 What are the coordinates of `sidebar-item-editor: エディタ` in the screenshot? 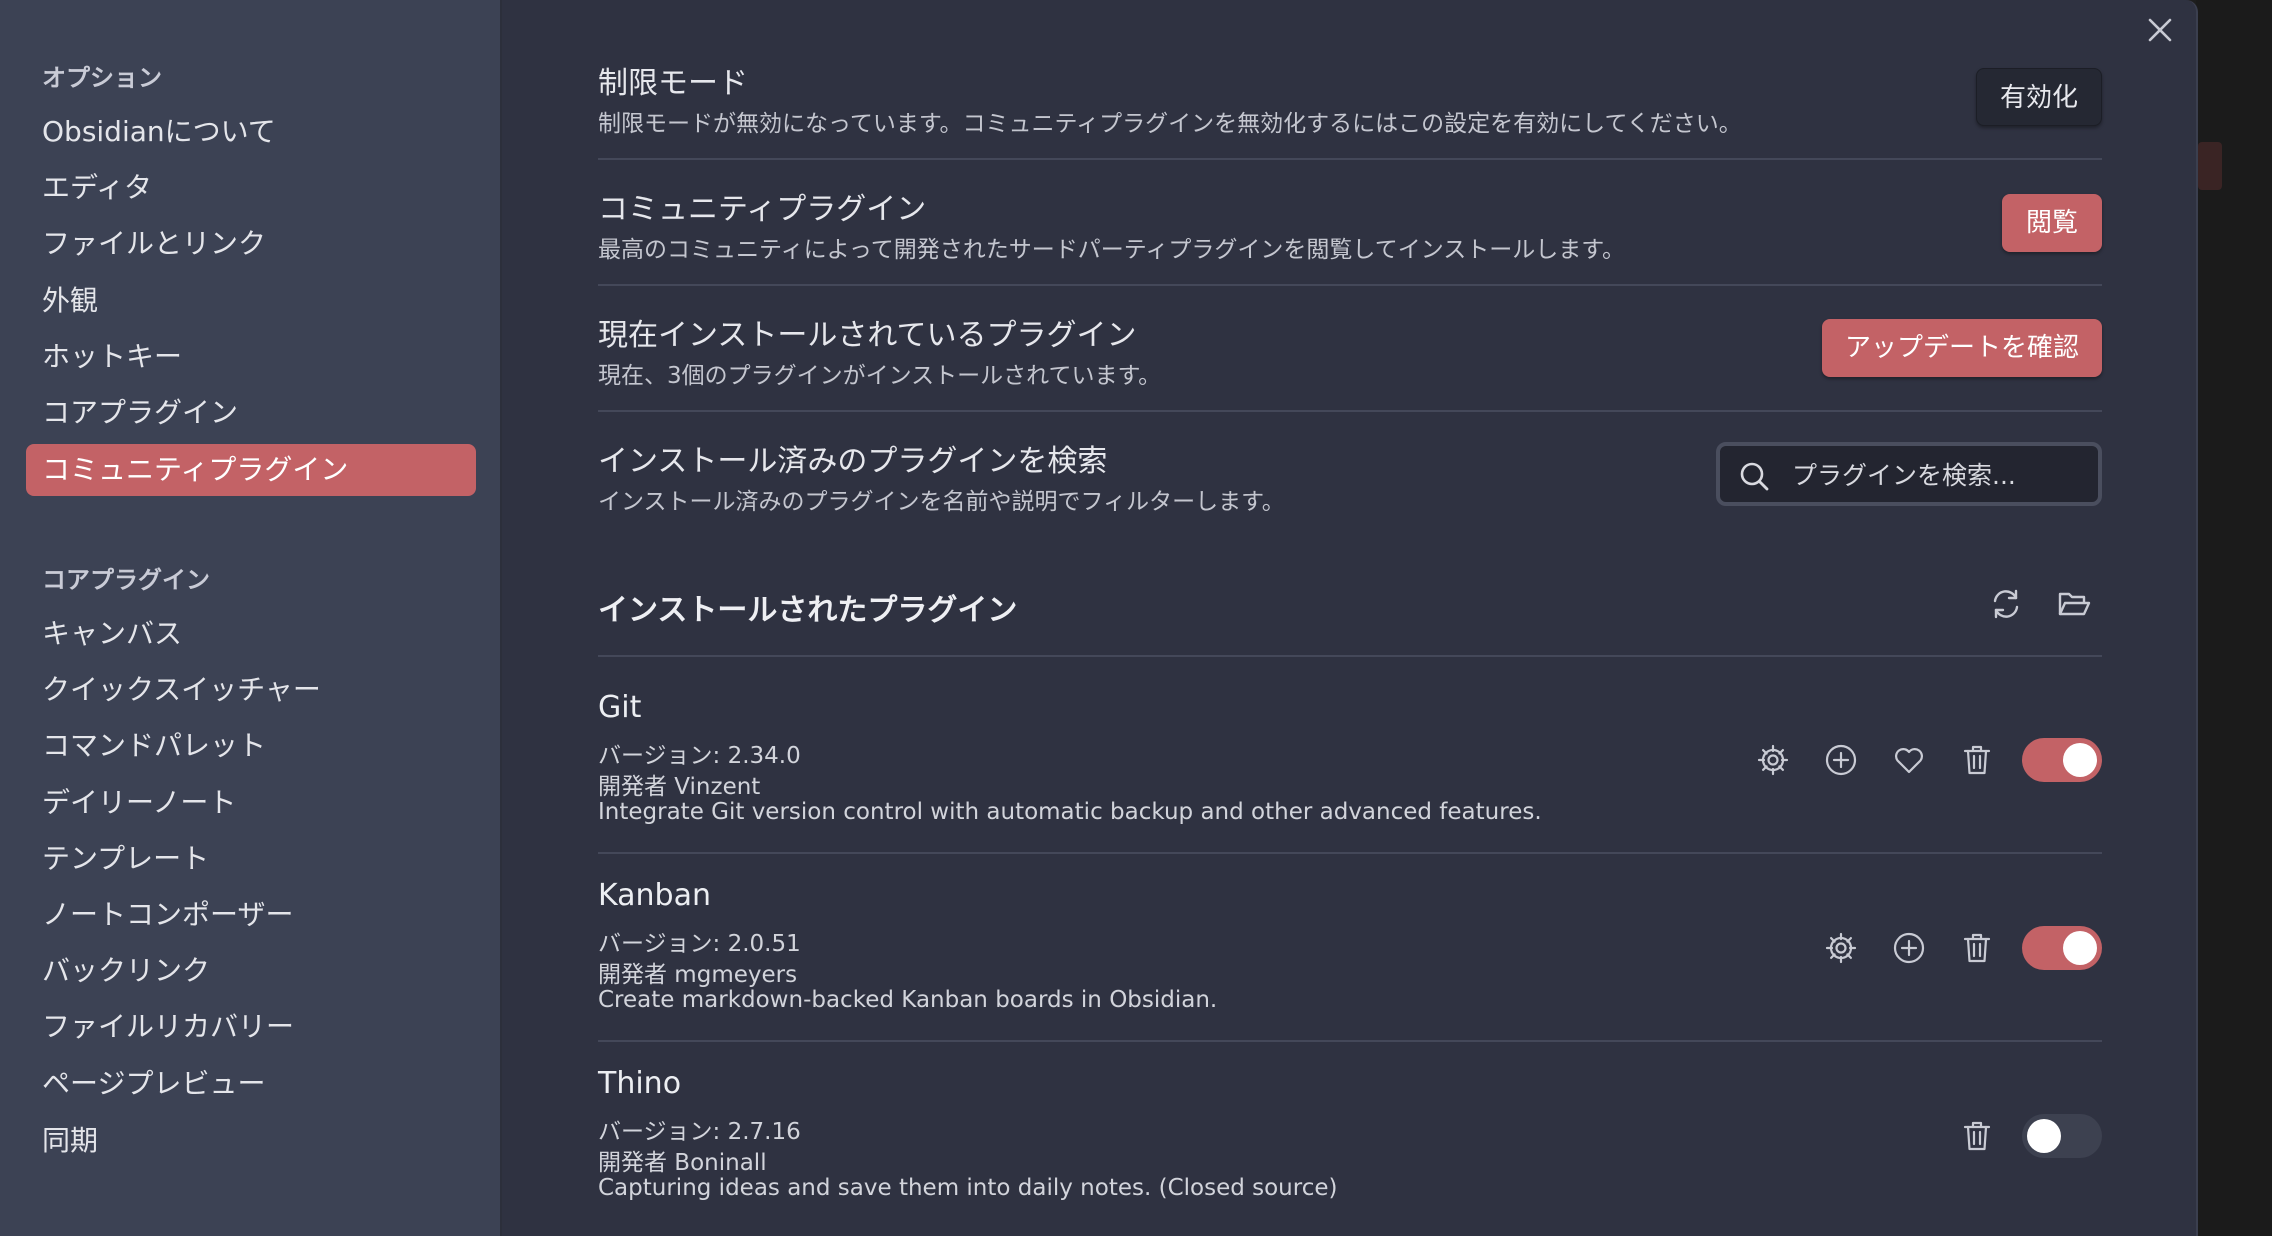 It's located at (251, 188).